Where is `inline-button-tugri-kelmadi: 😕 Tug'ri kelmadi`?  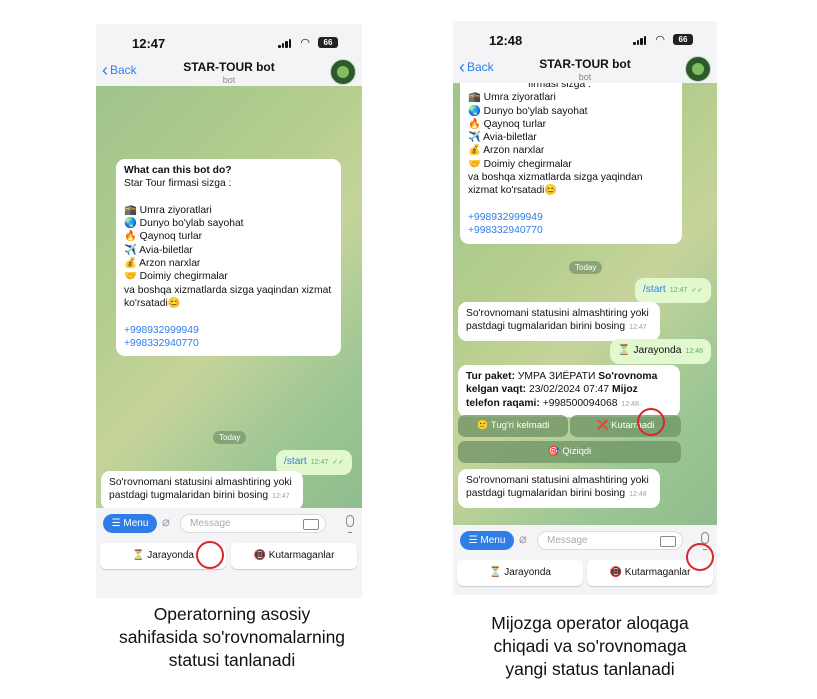
inline-button-tugri-kelmadi: 😕 Tug'ri kelmadi is located at coordinates (513, 426).